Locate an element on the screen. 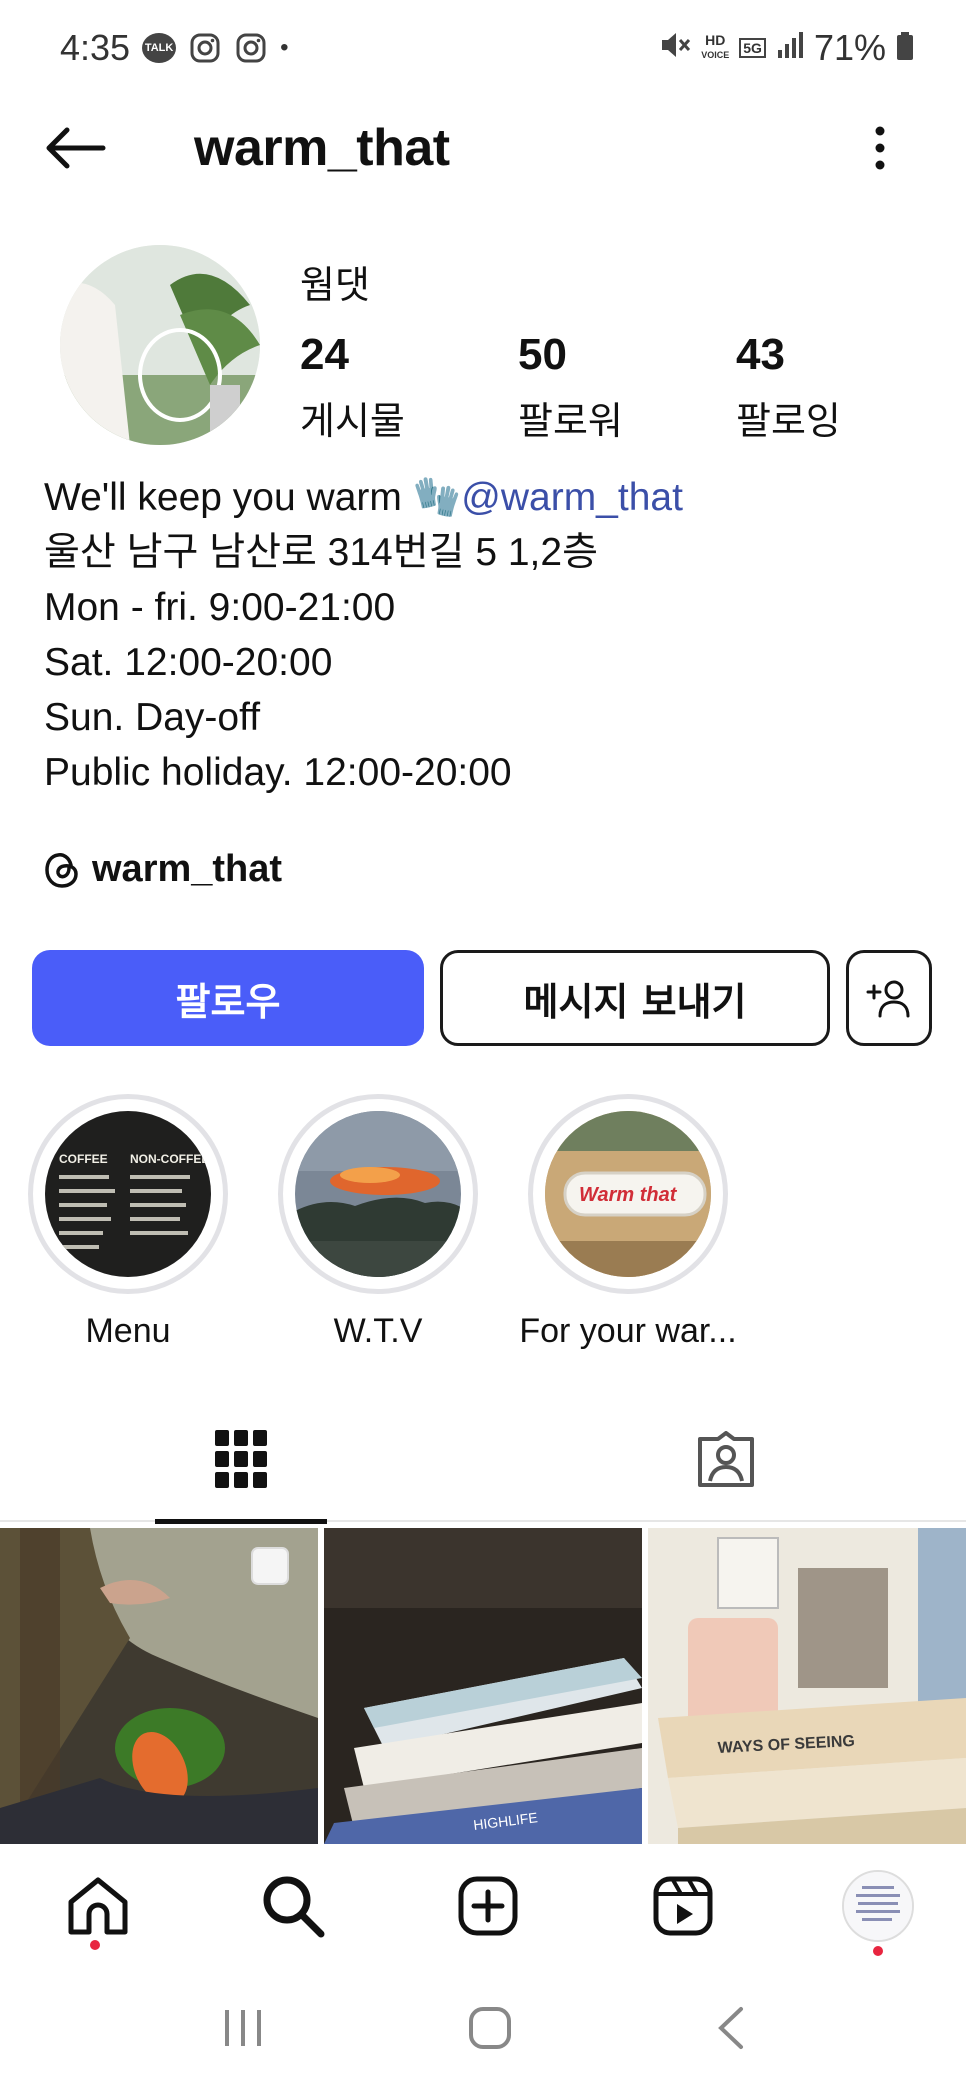  highlight-label: W.T.V is located at coordinates (378, 1331).